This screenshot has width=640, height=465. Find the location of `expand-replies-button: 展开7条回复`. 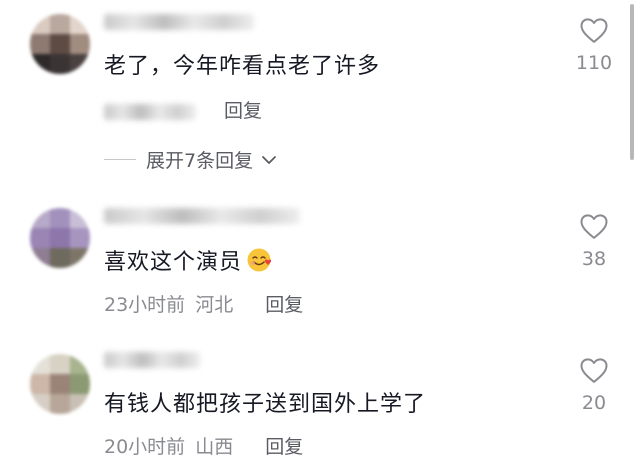

expand-replies-button: 展开7条回复 is located at coordinates (190, 159).